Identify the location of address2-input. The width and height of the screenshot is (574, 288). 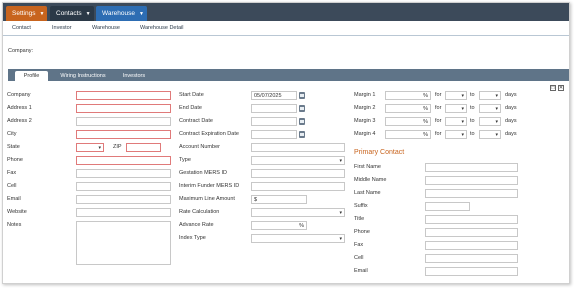
(123, 121).